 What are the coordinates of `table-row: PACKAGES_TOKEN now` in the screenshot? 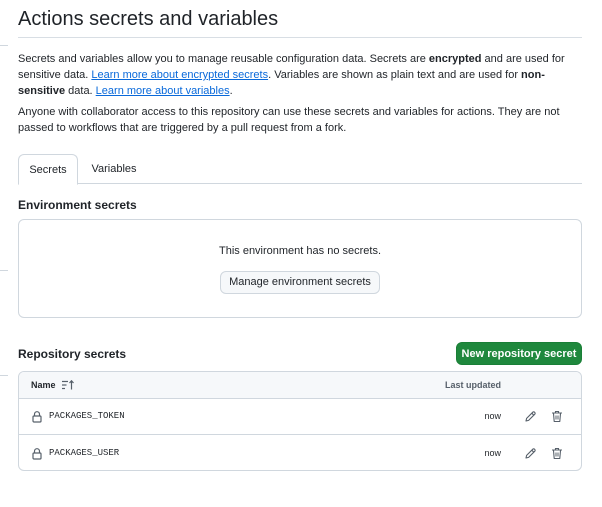 It's located at (300, 417).